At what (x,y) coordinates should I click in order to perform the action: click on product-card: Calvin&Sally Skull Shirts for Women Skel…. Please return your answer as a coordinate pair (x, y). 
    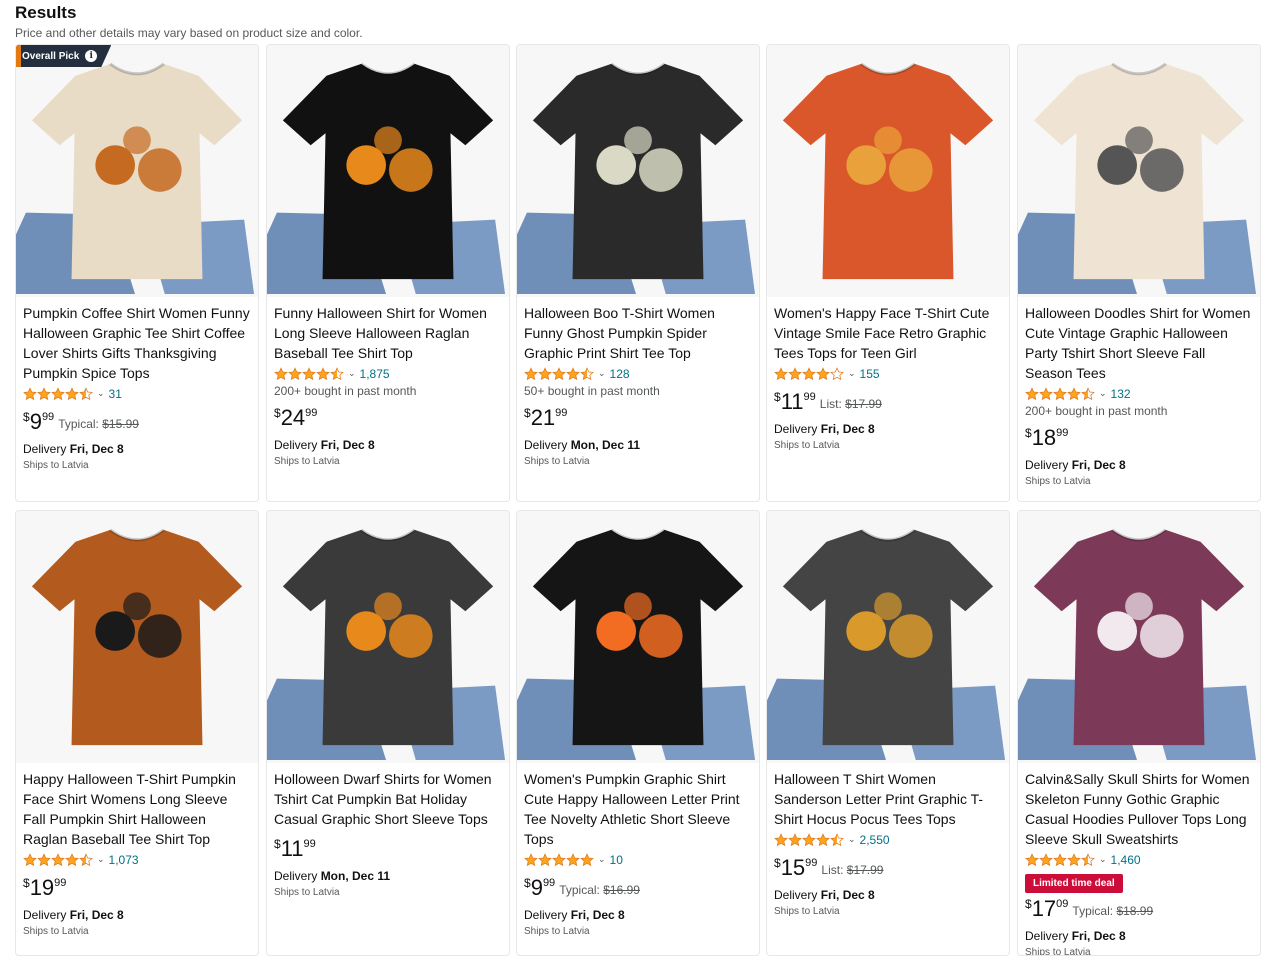
    Looking at the image, I should click on (1139, 733).